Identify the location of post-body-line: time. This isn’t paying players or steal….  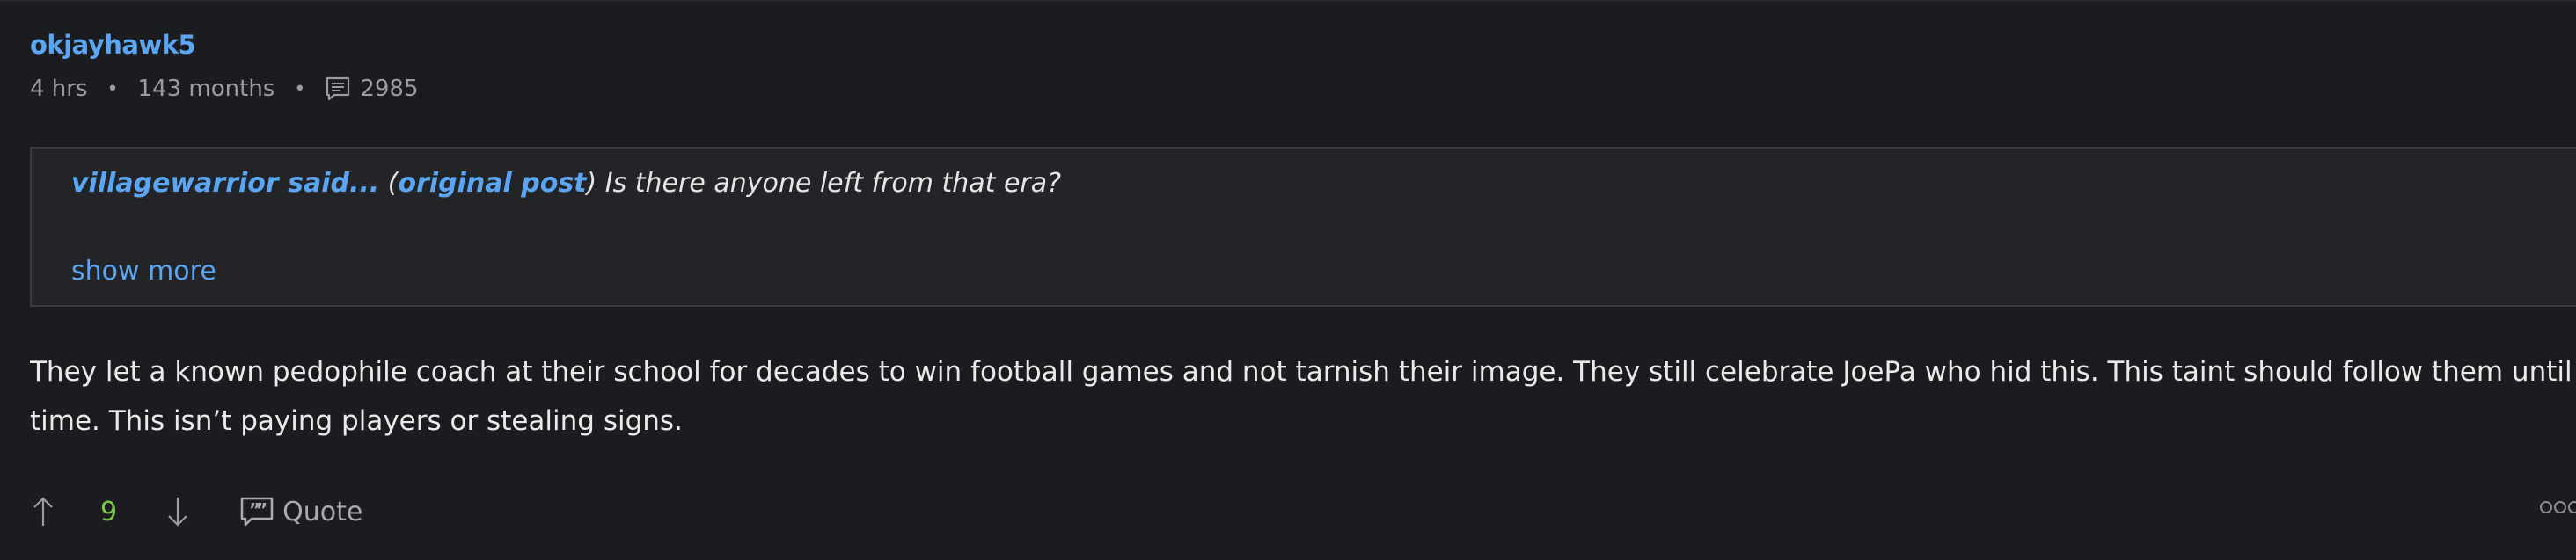
(356, 421).